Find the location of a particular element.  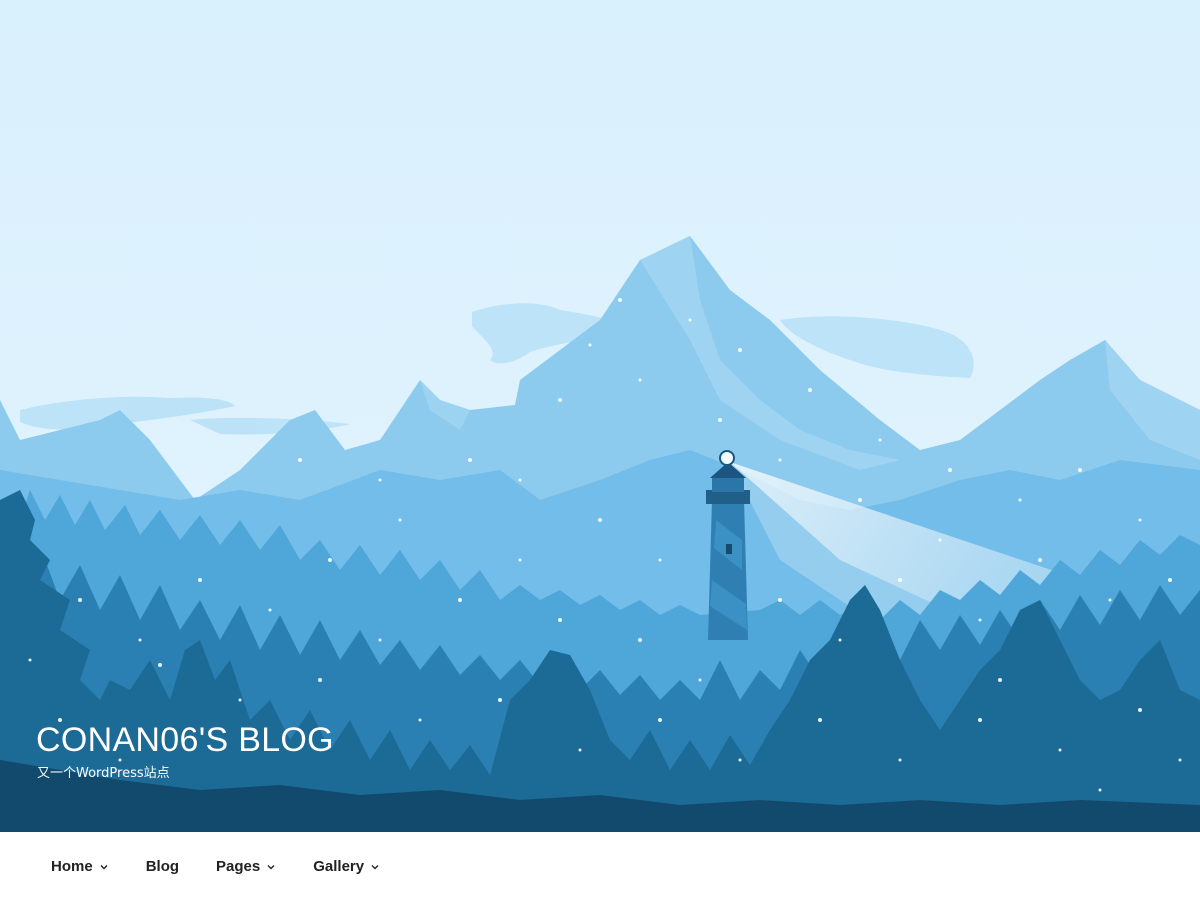

site-tagline: 又一个WordPress站点 is located at coordinates (103, 773).